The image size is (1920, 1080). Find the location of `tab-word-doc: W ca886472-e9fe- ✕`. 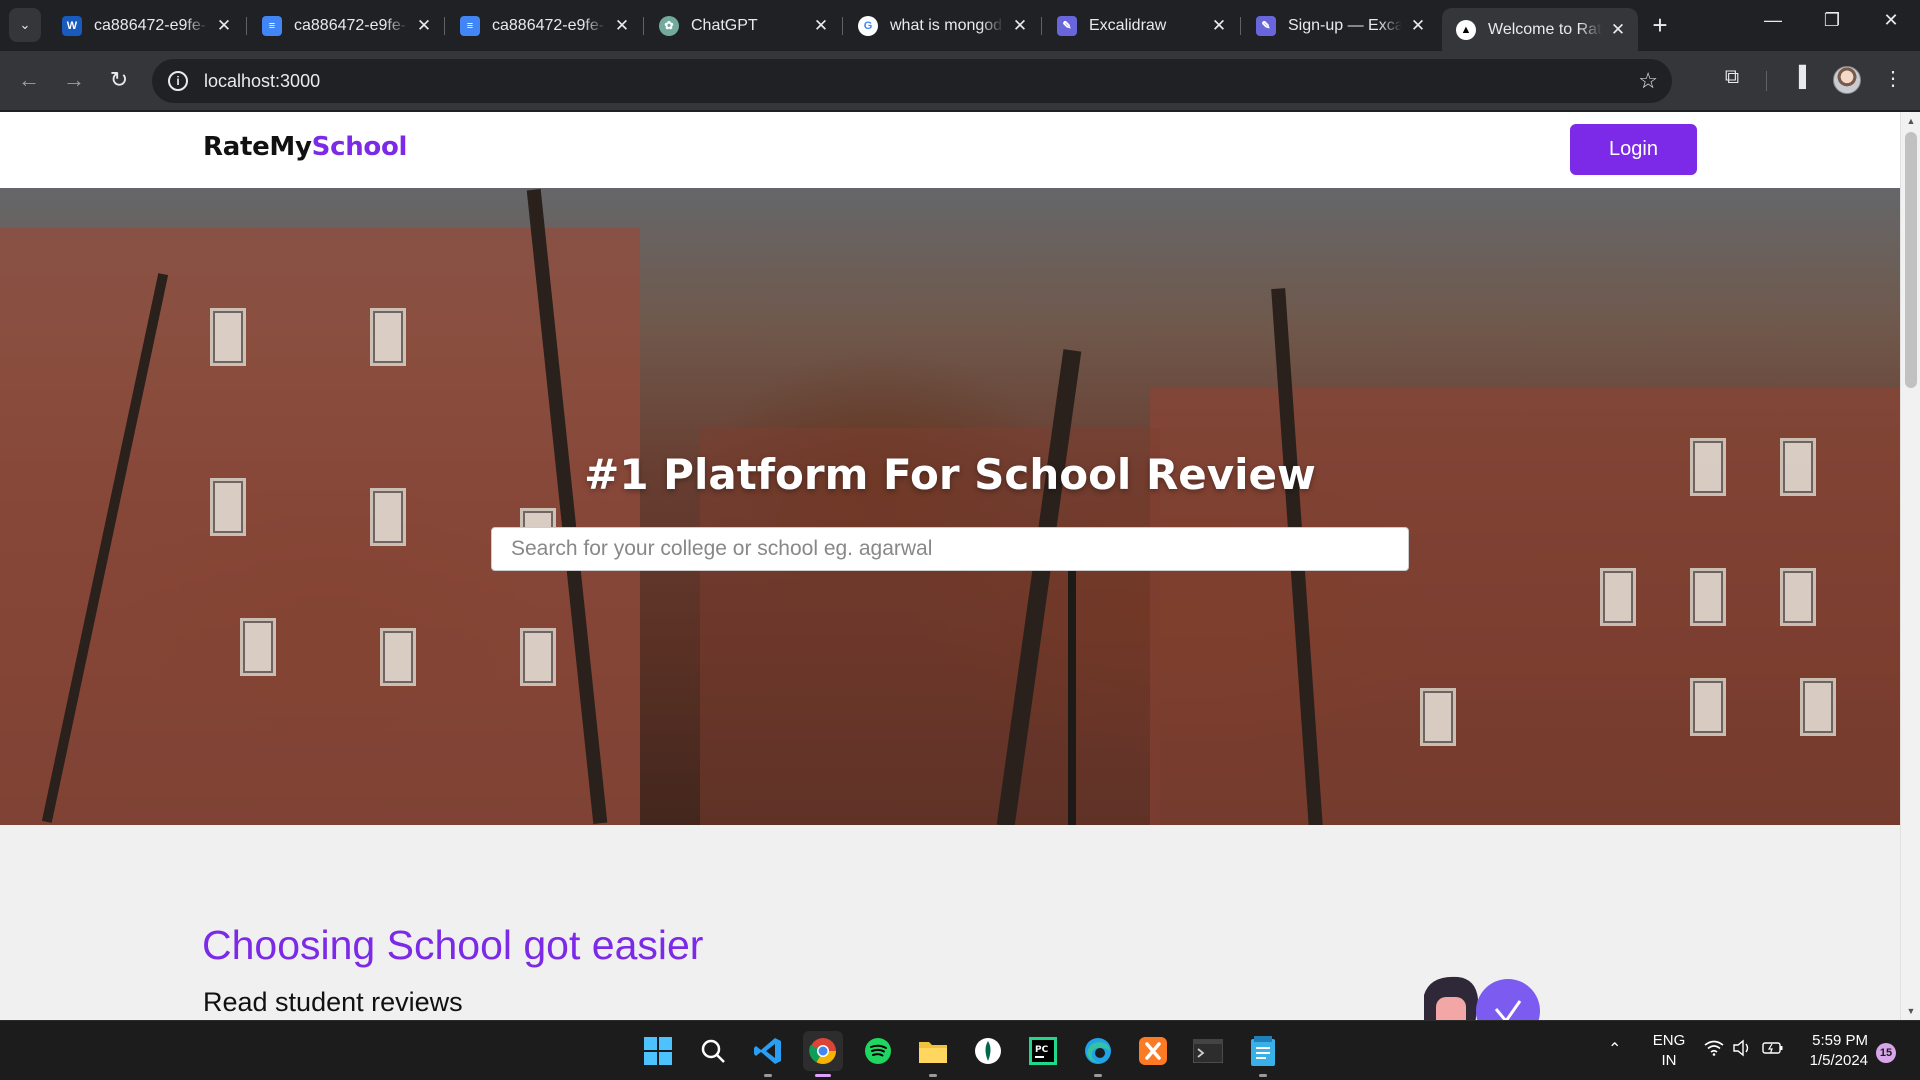

tab-word-doc: W ca886472-e9fe- ✕ is located at coordinates (146, 25).